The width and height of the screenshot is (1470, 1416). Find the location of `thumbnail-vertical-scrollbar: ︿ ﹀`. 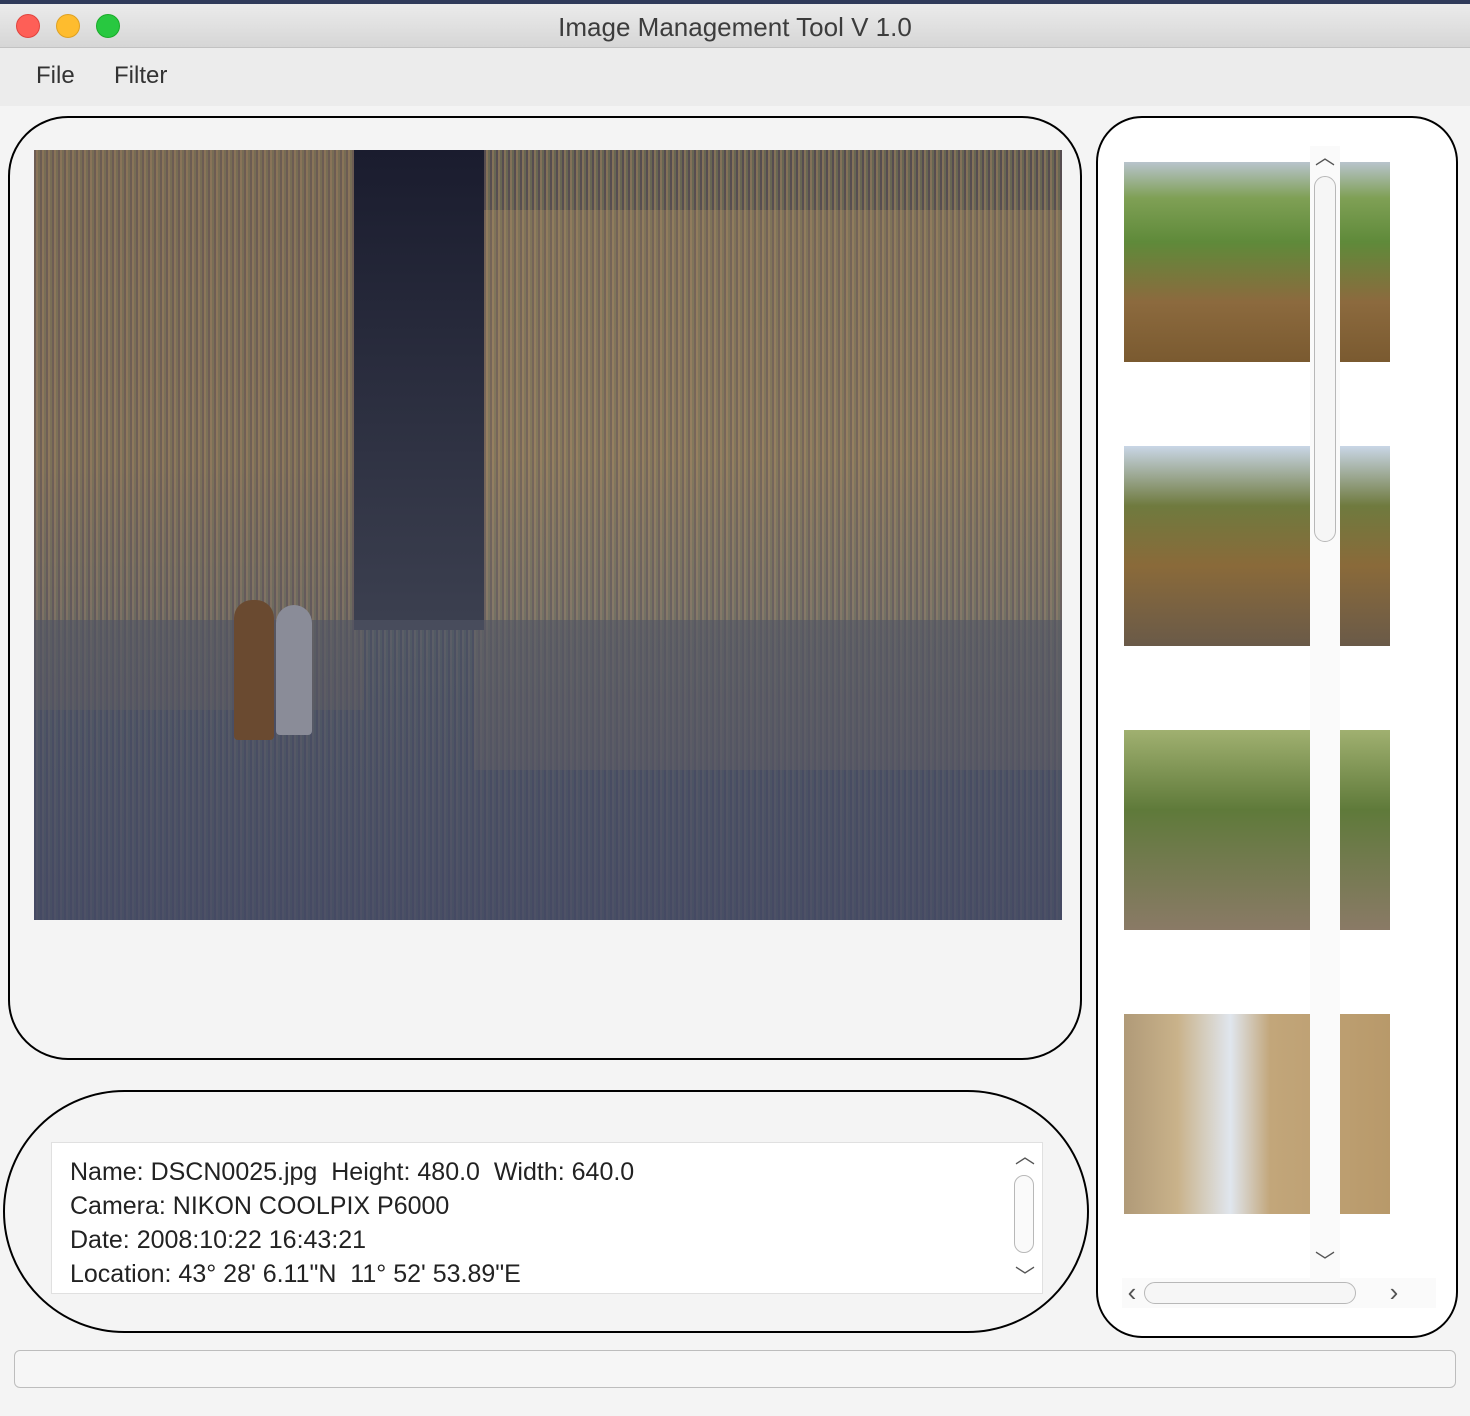

thumbnail-vertical-scrollbar: ︿ ﹀ is located at coordinates (1325, 712).